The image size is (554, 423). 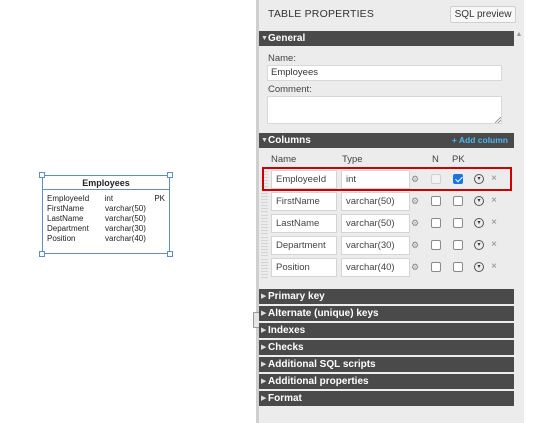 What do you see at coordinates (282, 58) in the screenshot?
I see `name-label: Name:` at bounding box center [282, 58].